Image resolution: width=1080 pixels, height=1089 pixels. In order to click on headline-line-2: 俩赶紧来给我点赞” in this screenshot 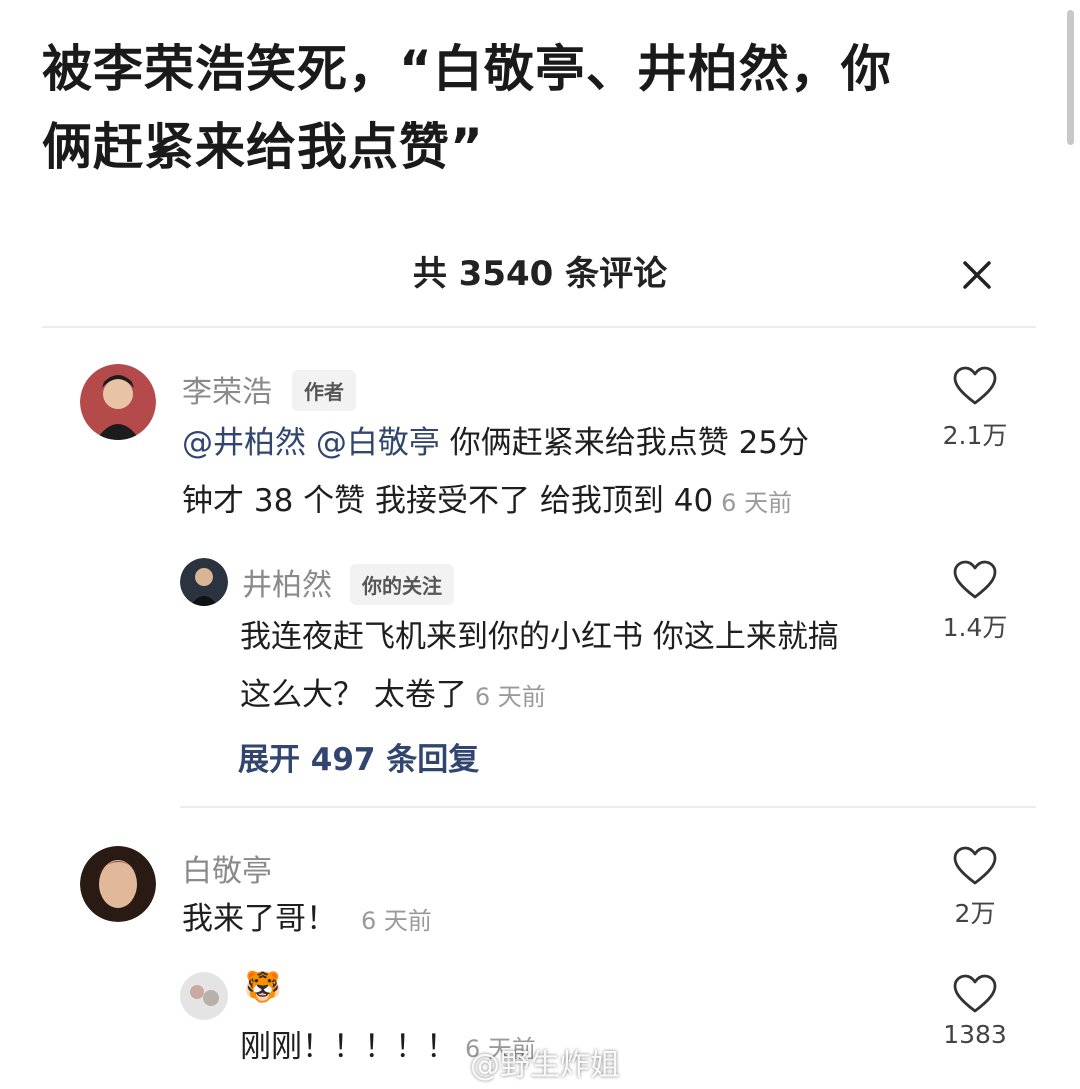, I will do `click(263, 147)`.